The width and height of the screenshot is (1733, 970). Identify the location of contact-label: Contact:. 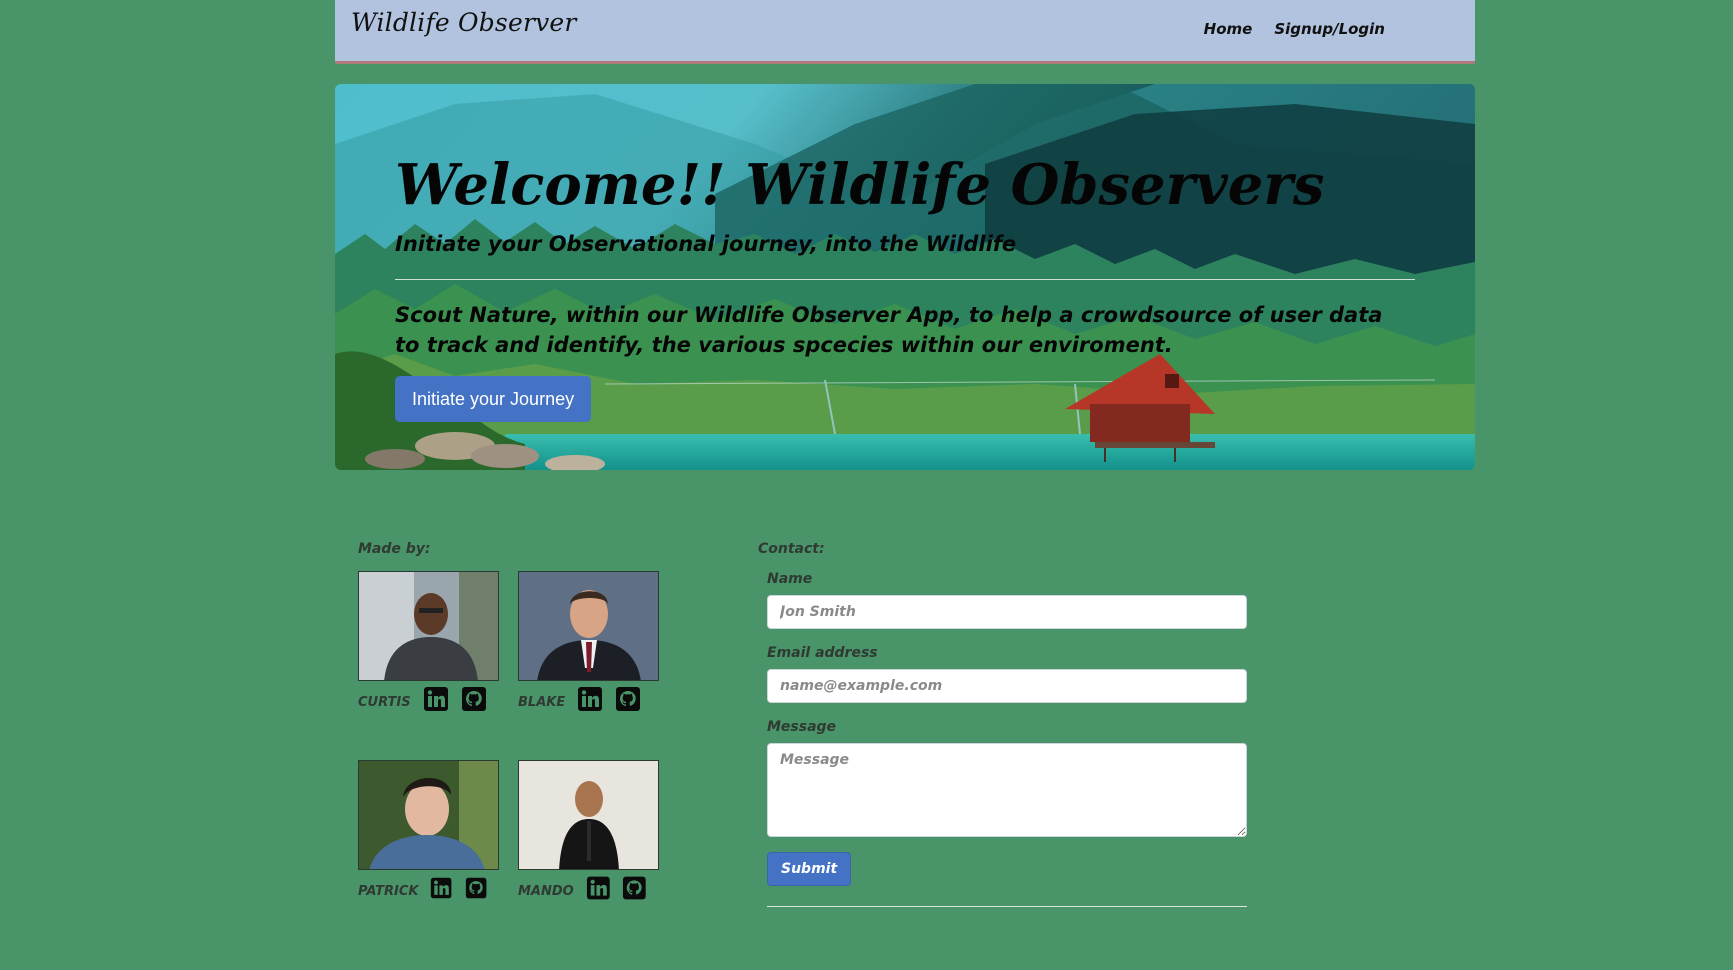
(791, 549).